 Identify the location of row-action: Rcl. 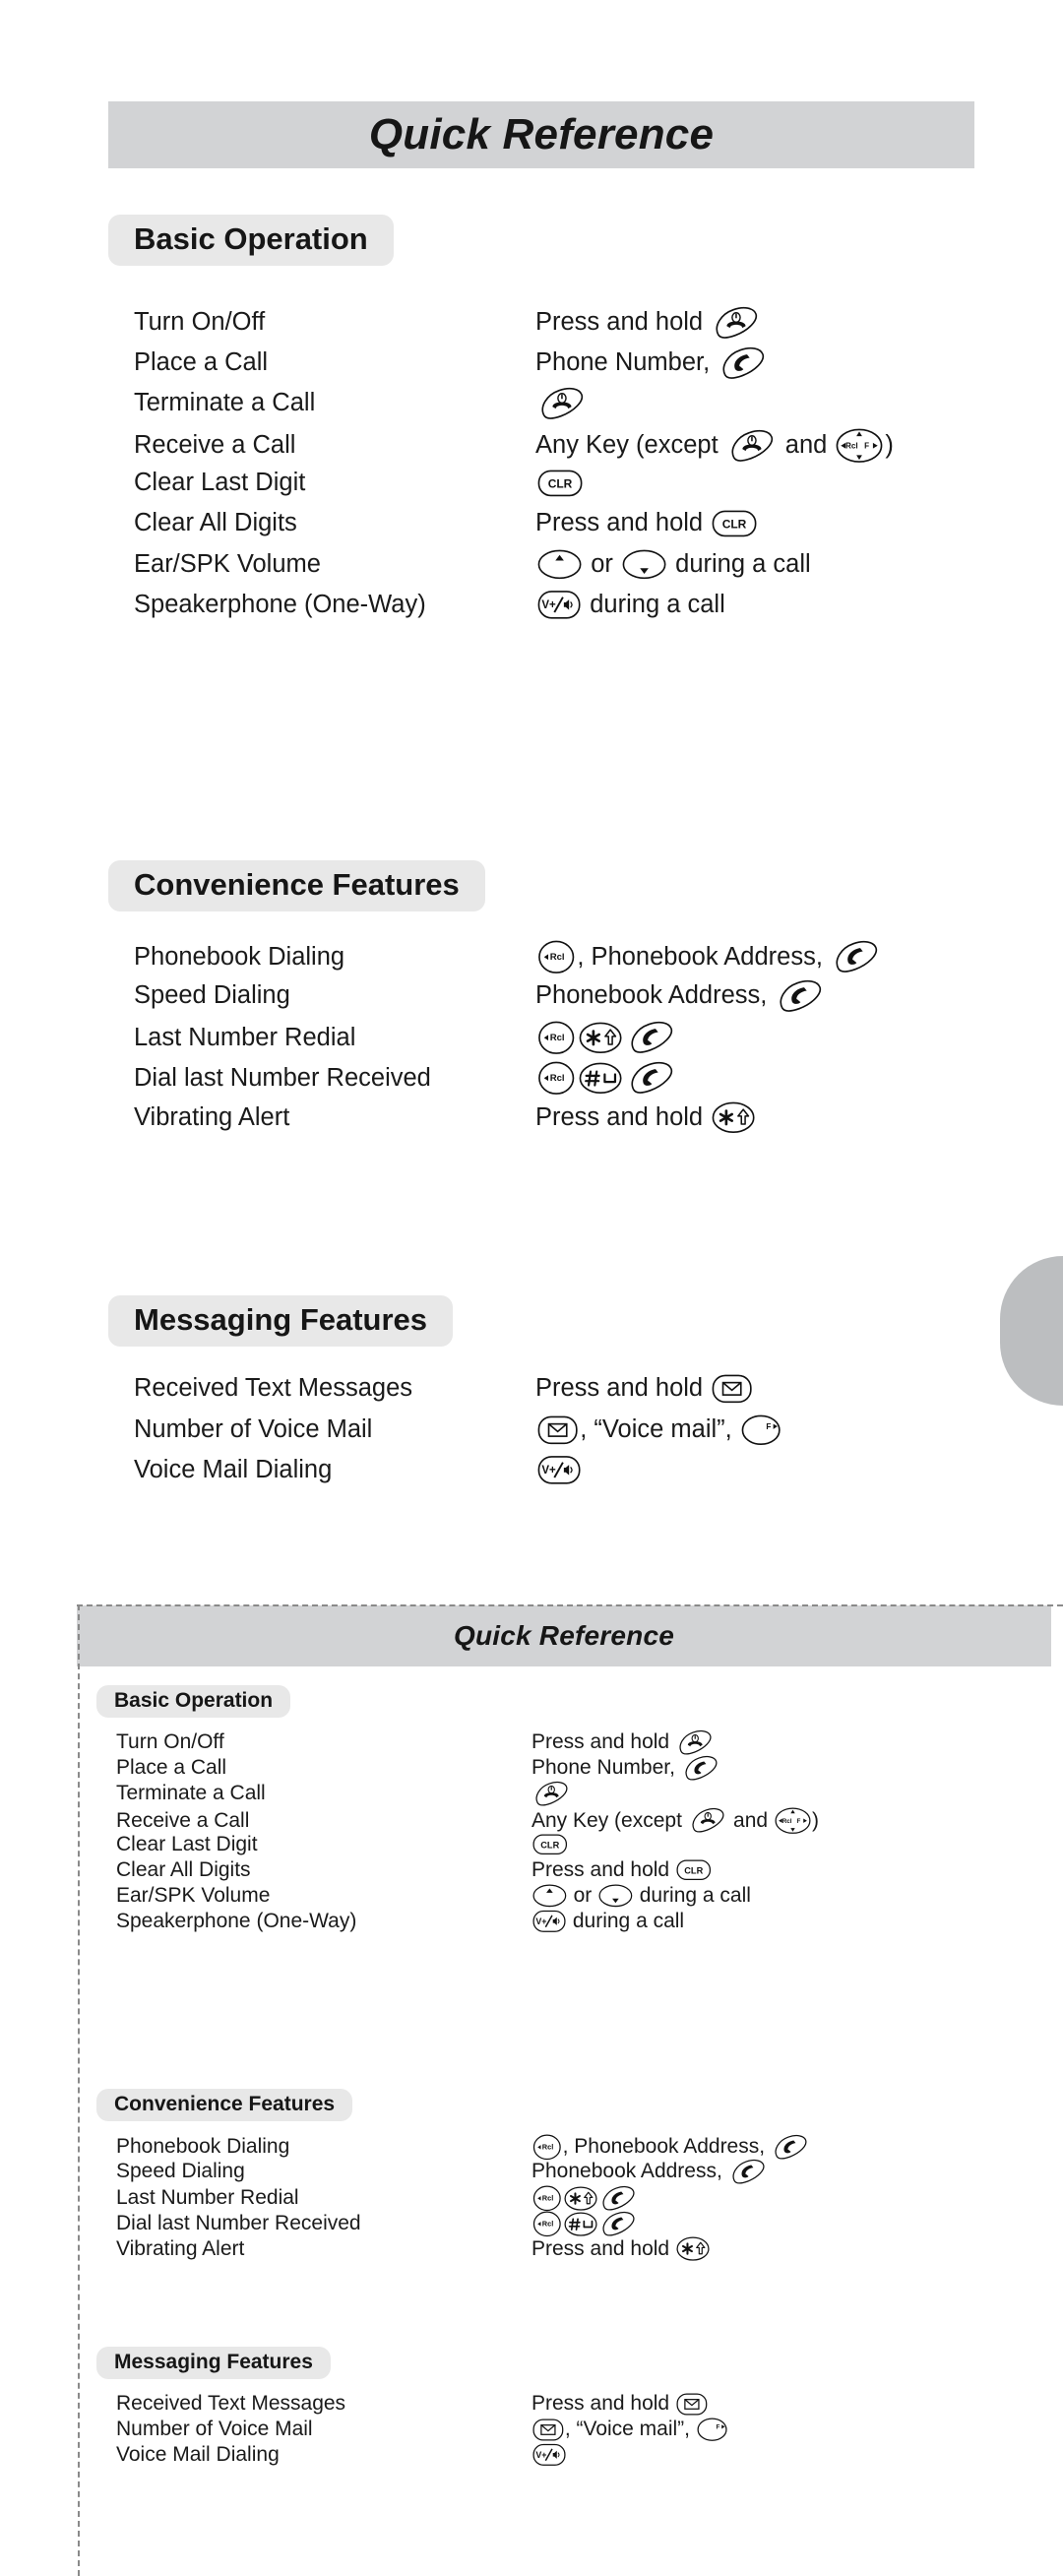
(585, 2198).